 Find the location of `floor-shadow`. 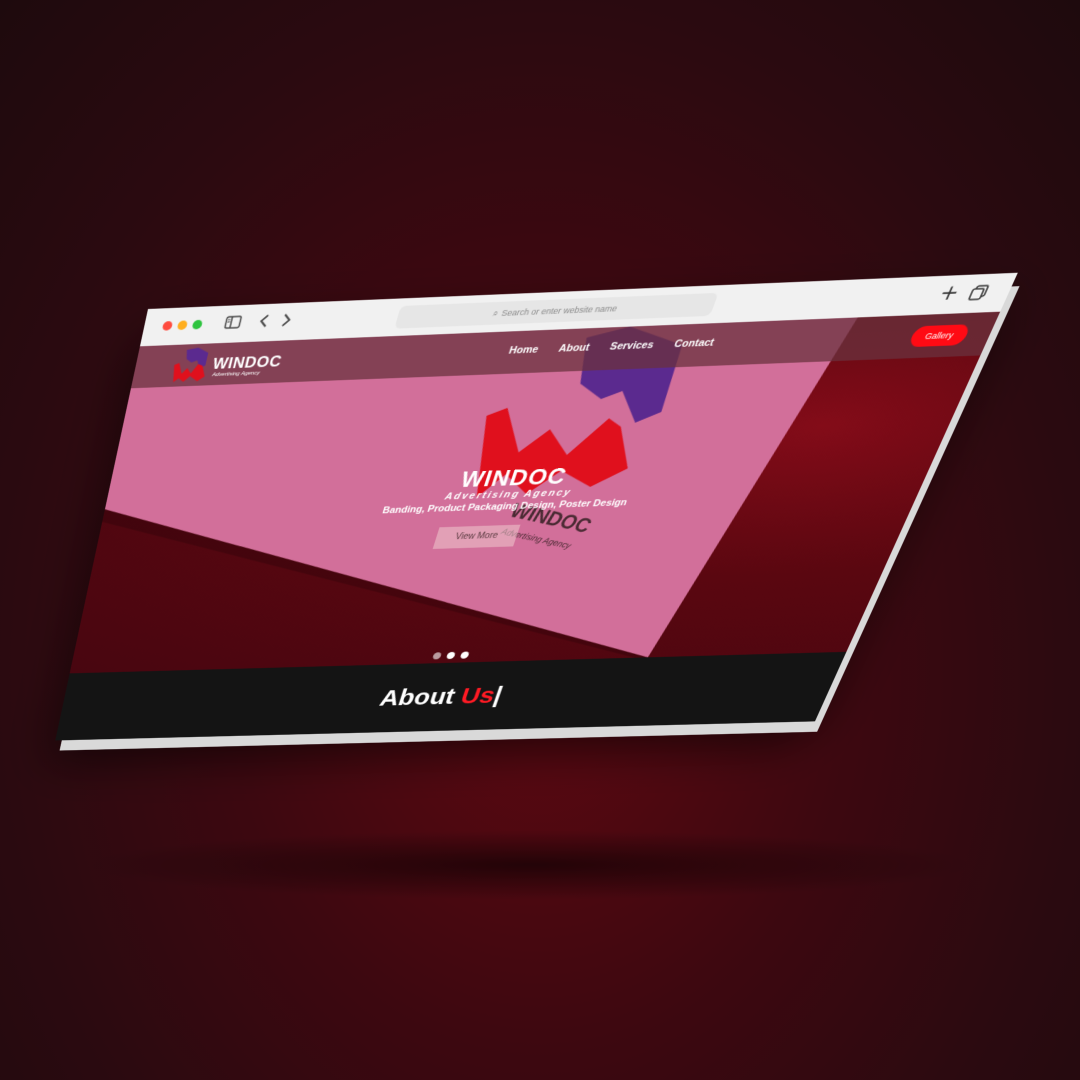

floor-shadow is located at coordinates (530, 865).